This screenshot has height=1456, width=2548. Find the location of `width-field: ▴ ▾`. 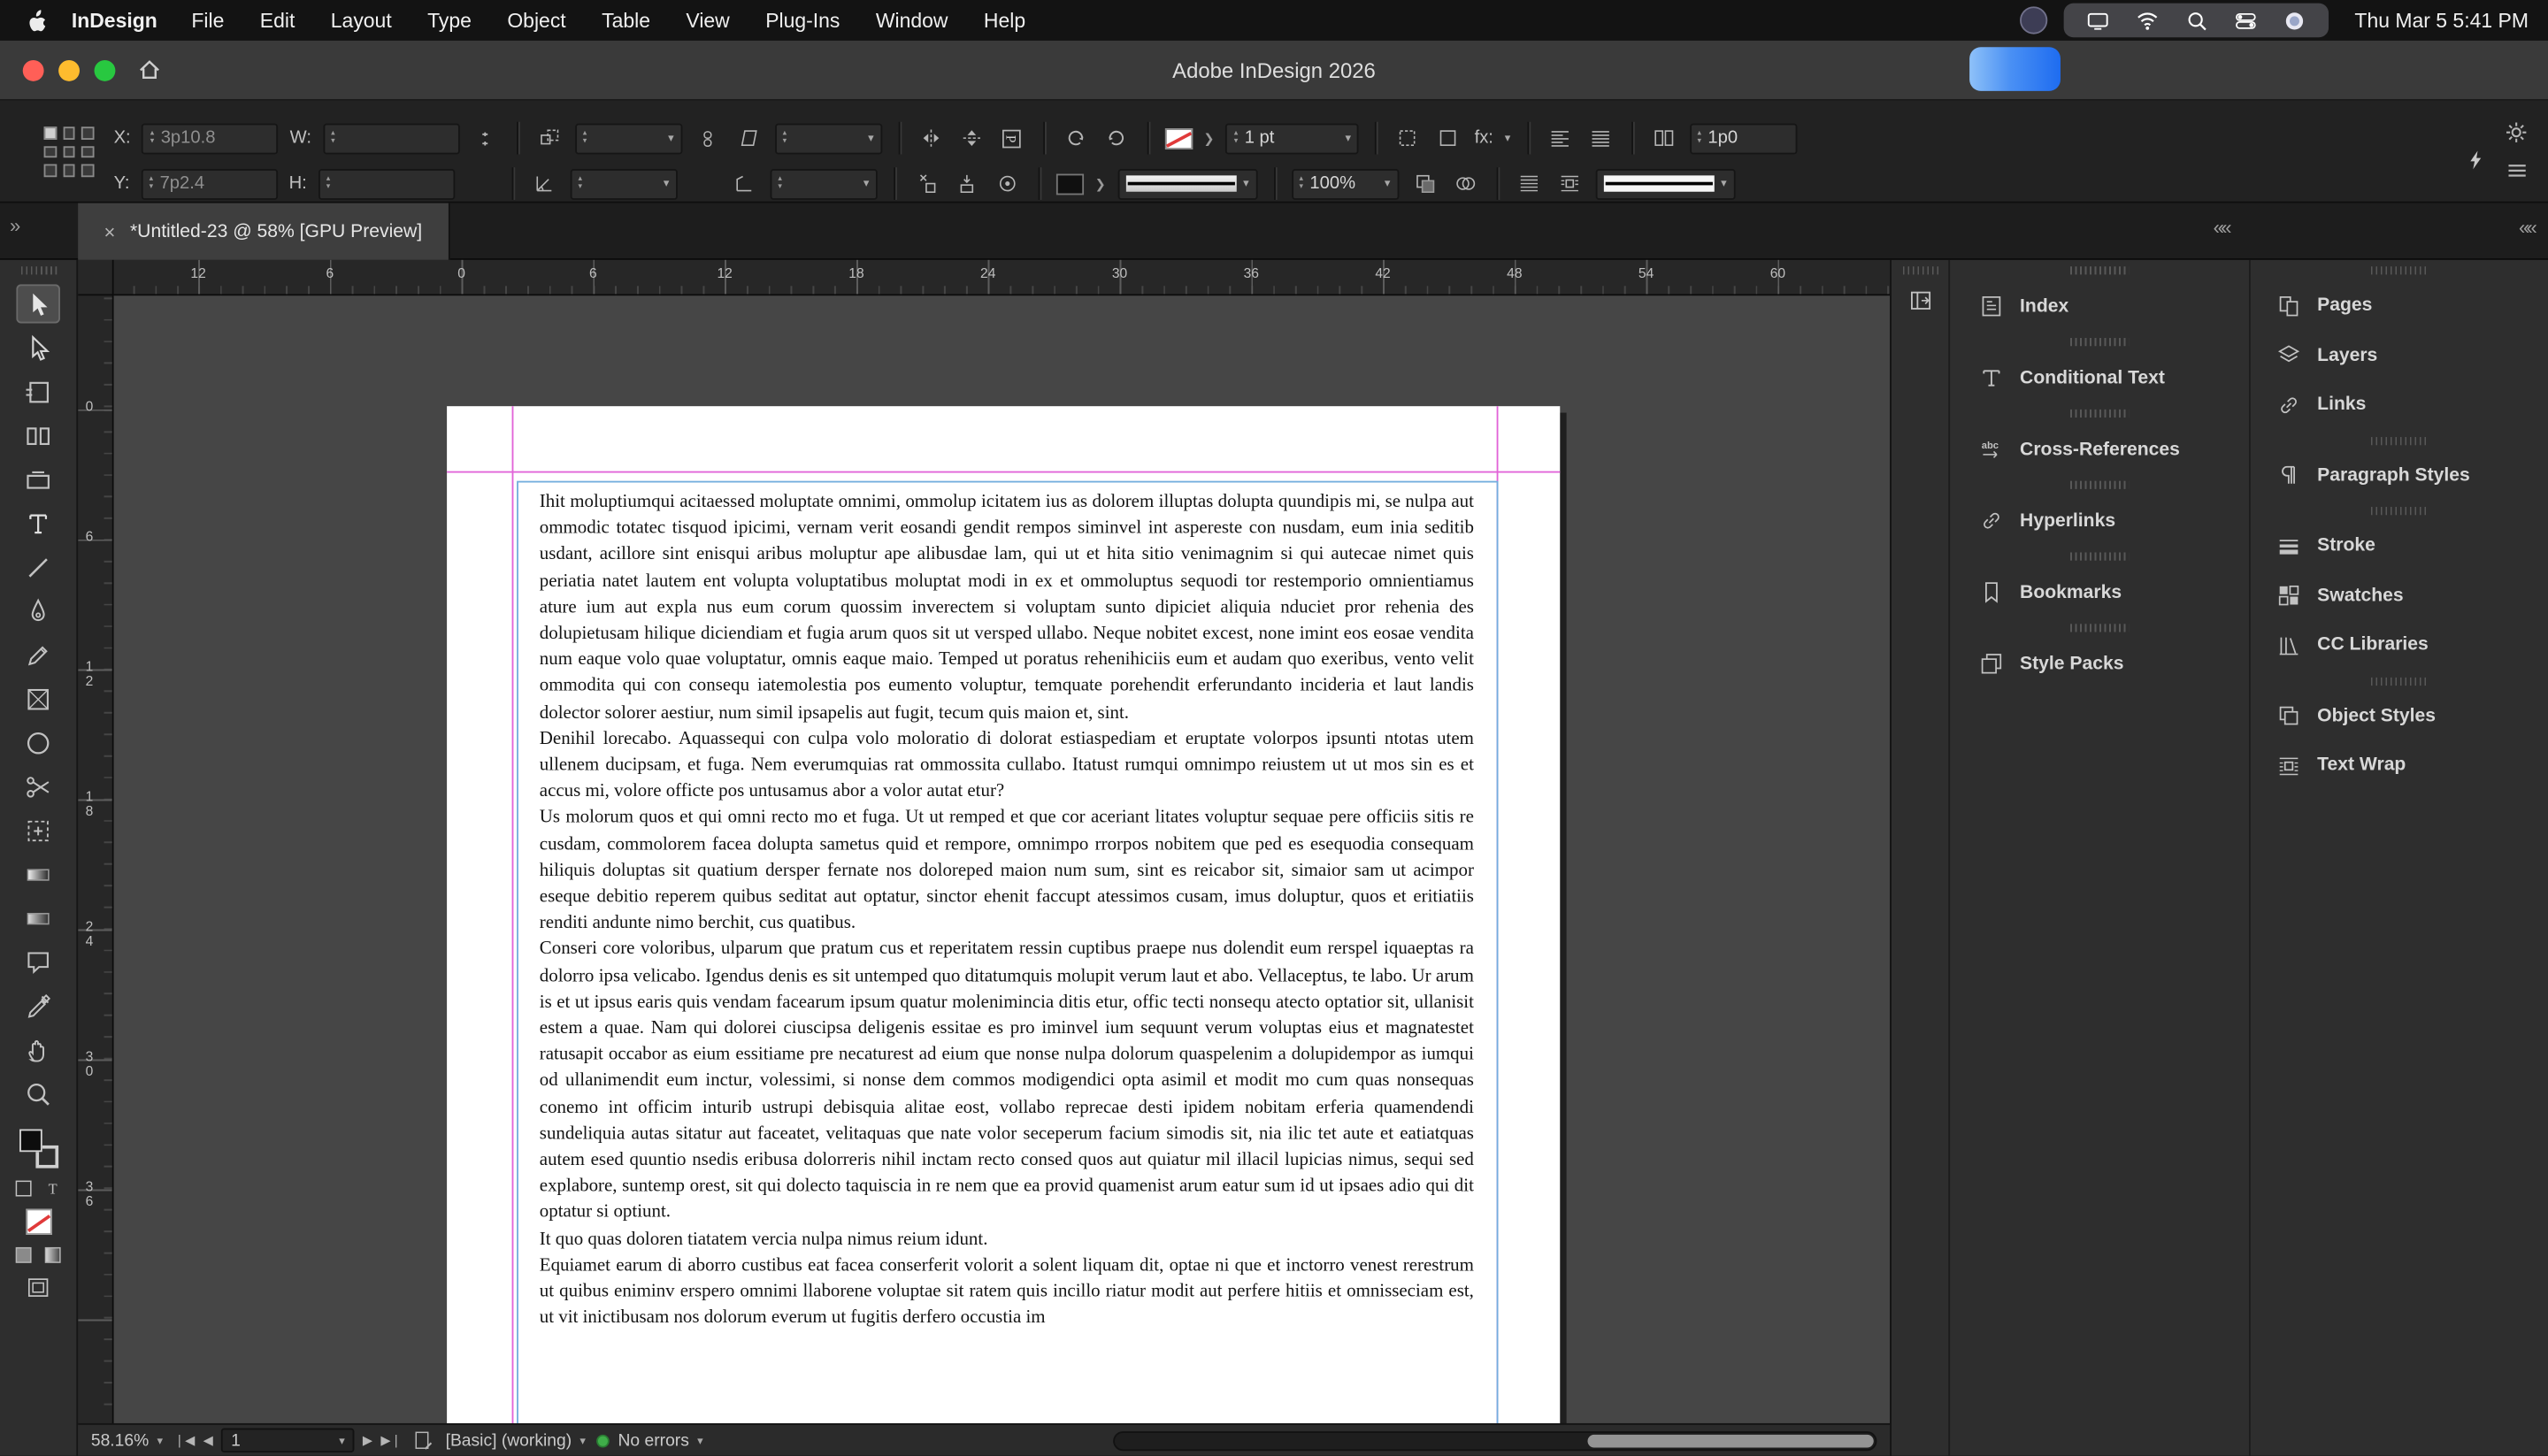

width-field: ▴ ▾ is located at coordinates (391, 138).